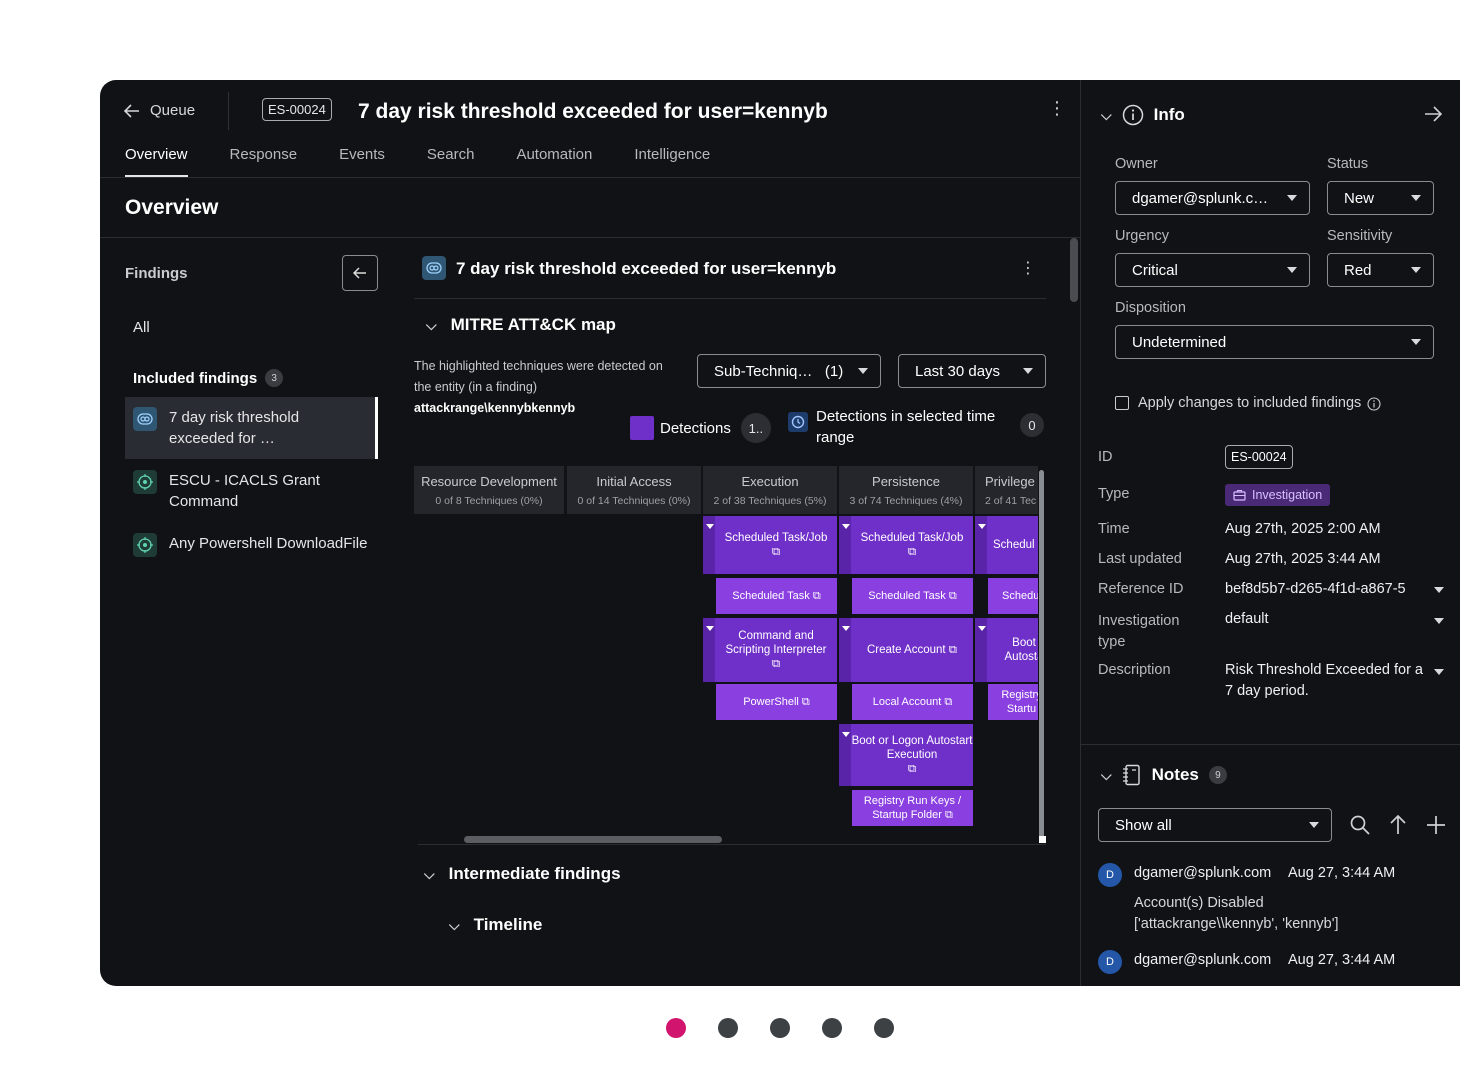 The height and width of the screenshot is (1066, 1460). Describe the element at coordinates (156, 273) in the screenshot. I see `findings-heading: Findings` at that location.